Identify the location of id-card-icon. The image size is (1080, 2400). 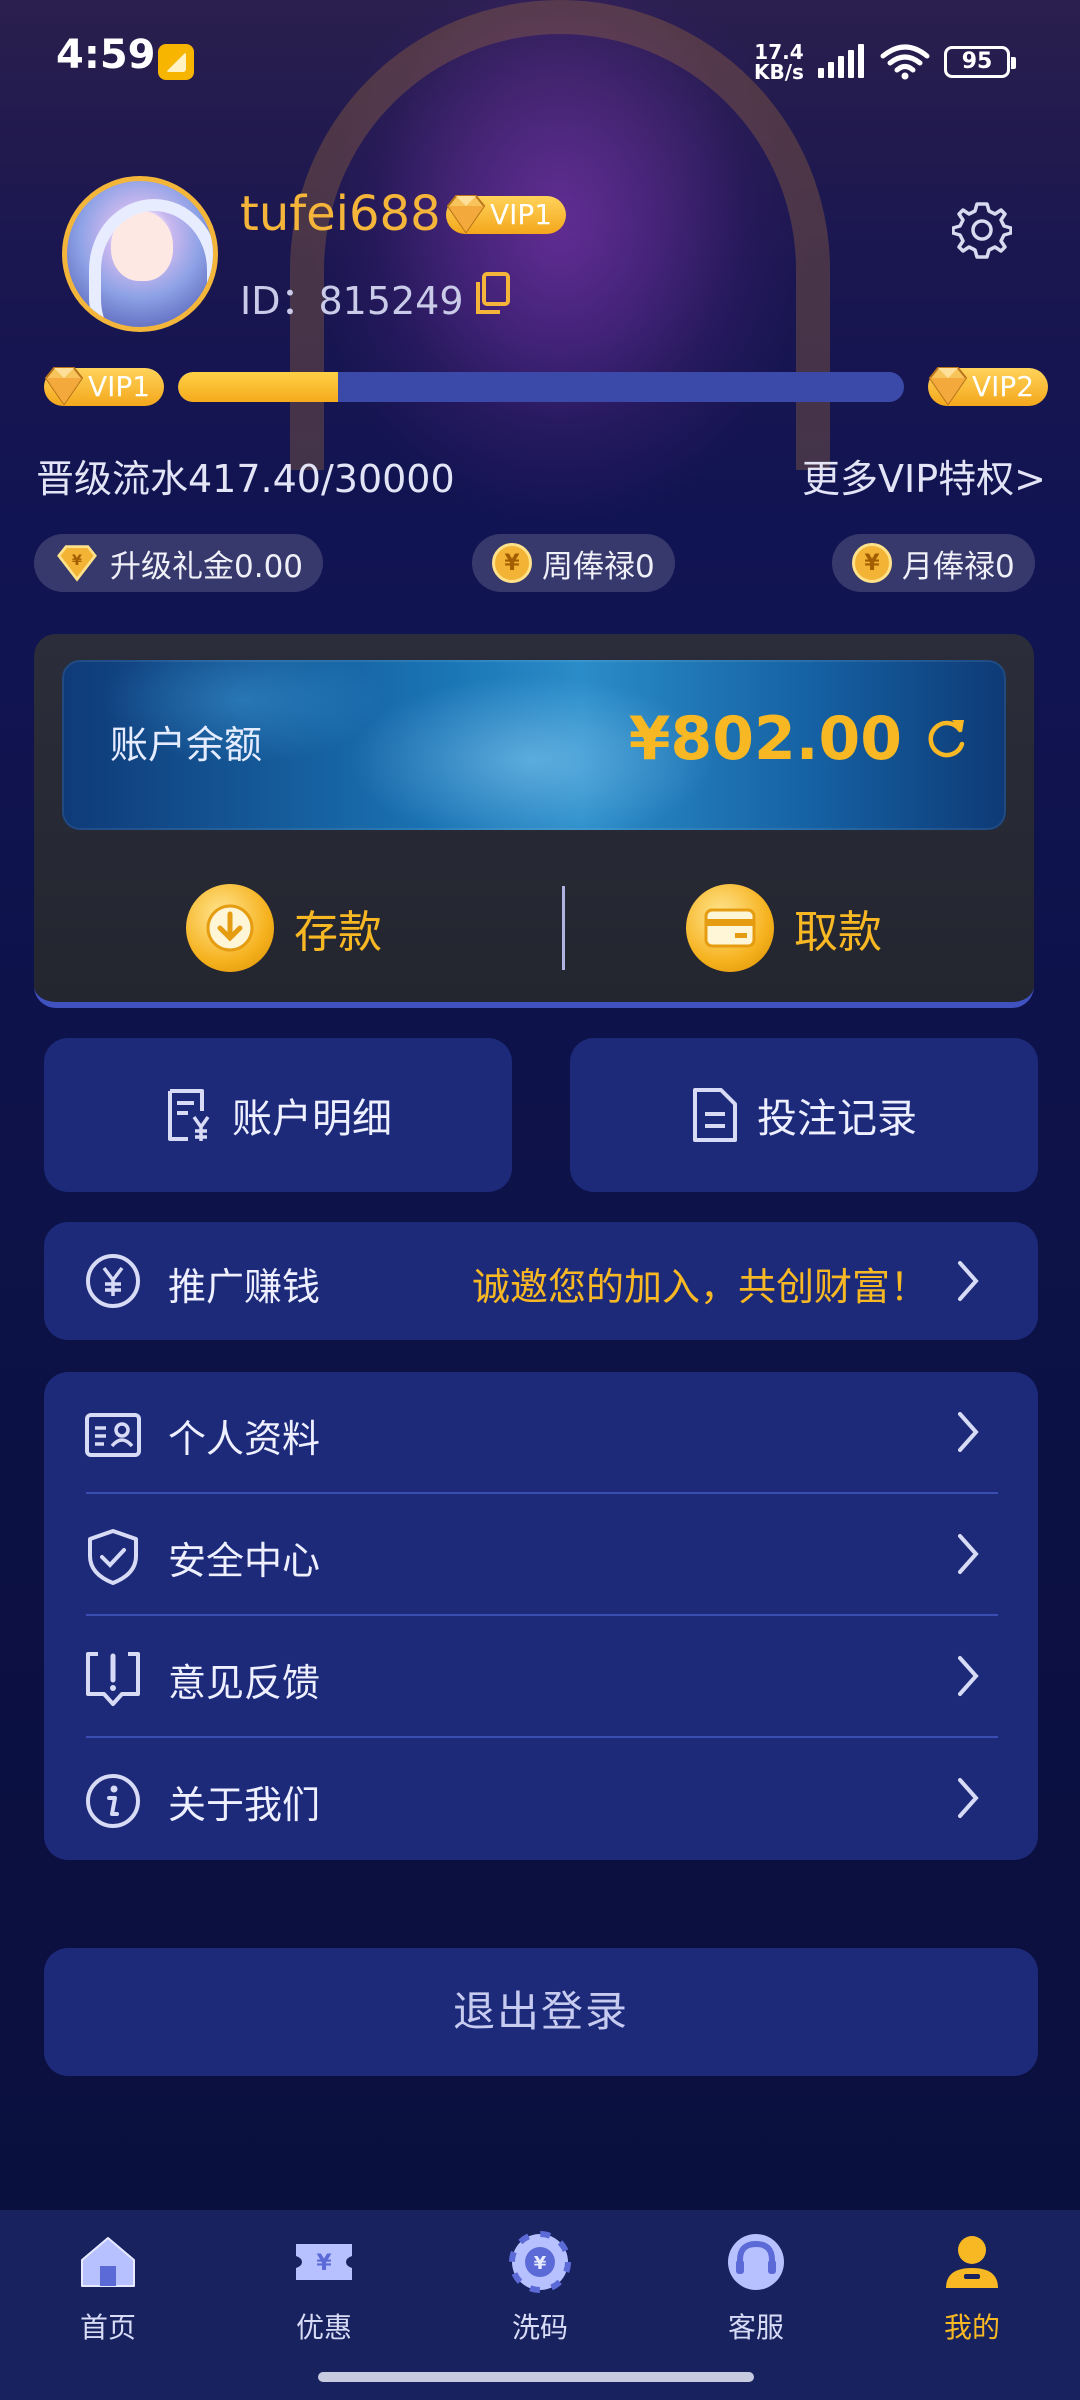
(113, 1435).